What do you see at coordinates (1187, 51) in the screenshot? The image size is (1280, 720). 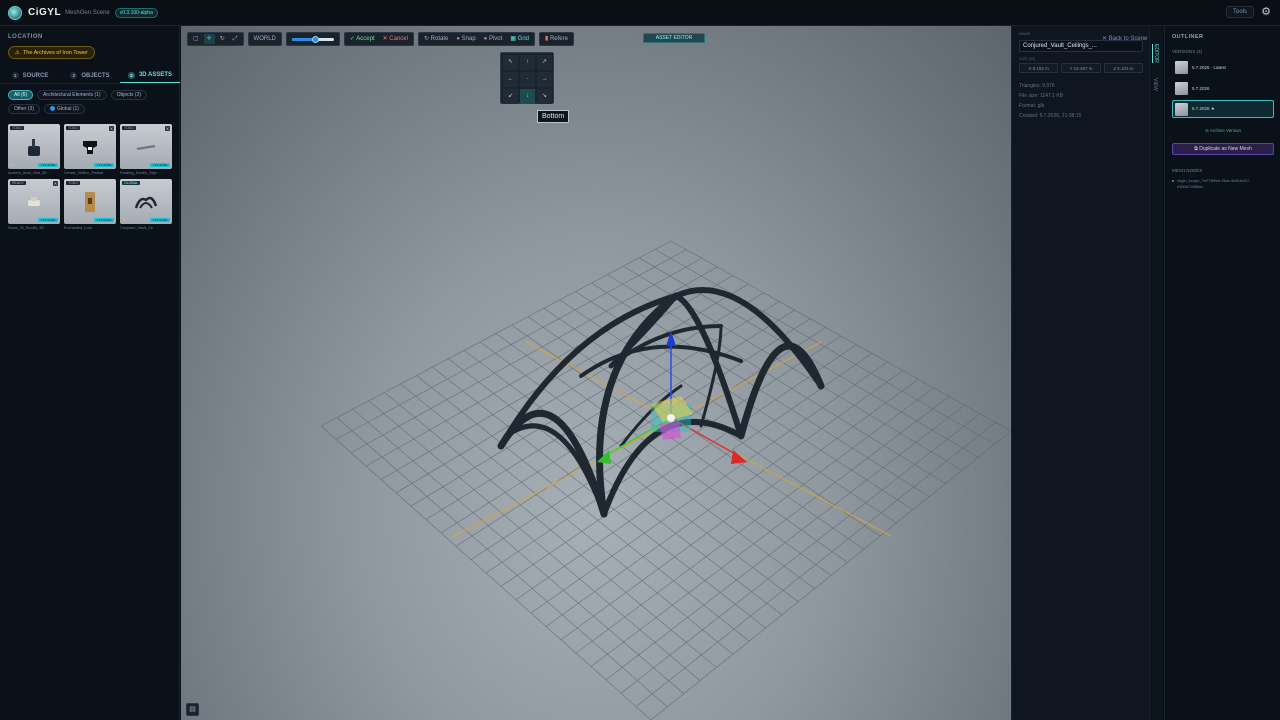 I see `versions-label: VERSIONS (3)` at bounding box center [1187, 51].